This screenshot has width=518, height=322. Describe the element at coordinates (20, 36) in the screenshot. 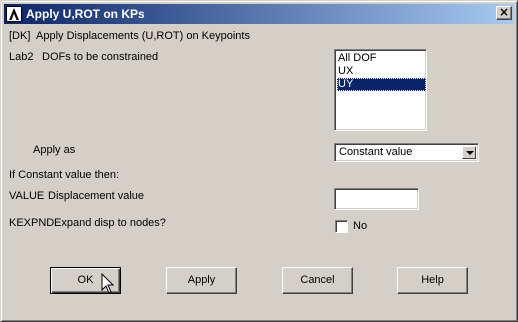

I see `command-tag: [DK]` at that location.